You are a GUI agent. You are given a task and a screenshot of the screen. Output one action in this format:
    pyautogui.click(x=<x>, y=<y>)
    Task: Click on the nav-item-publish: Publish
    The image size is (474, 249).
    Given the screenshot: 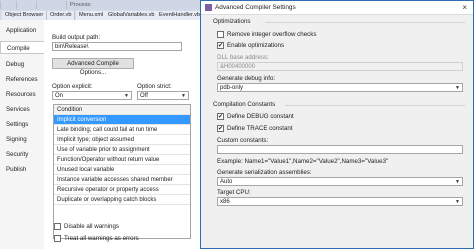 What is the action you would take?
    pyautogui.click(x=22, y=169)
    